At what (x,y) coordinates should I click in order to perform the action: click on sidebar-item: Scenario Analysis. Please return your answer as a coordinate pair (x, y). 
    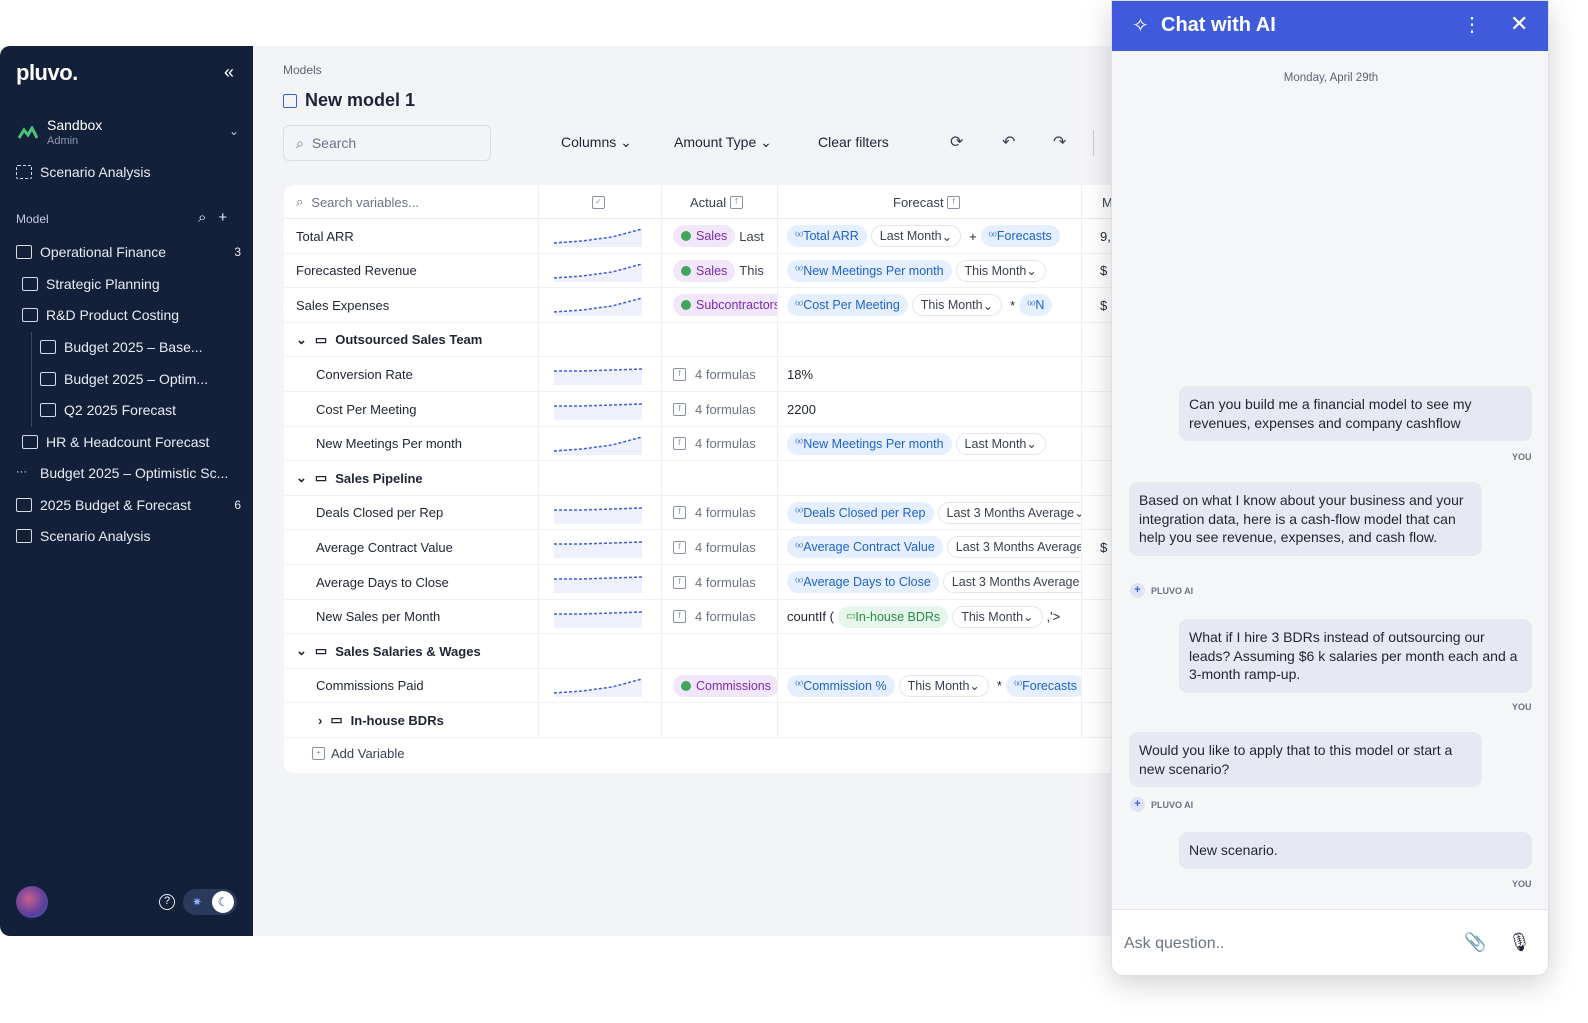
    Looking at the image, I should click on (128, 536).